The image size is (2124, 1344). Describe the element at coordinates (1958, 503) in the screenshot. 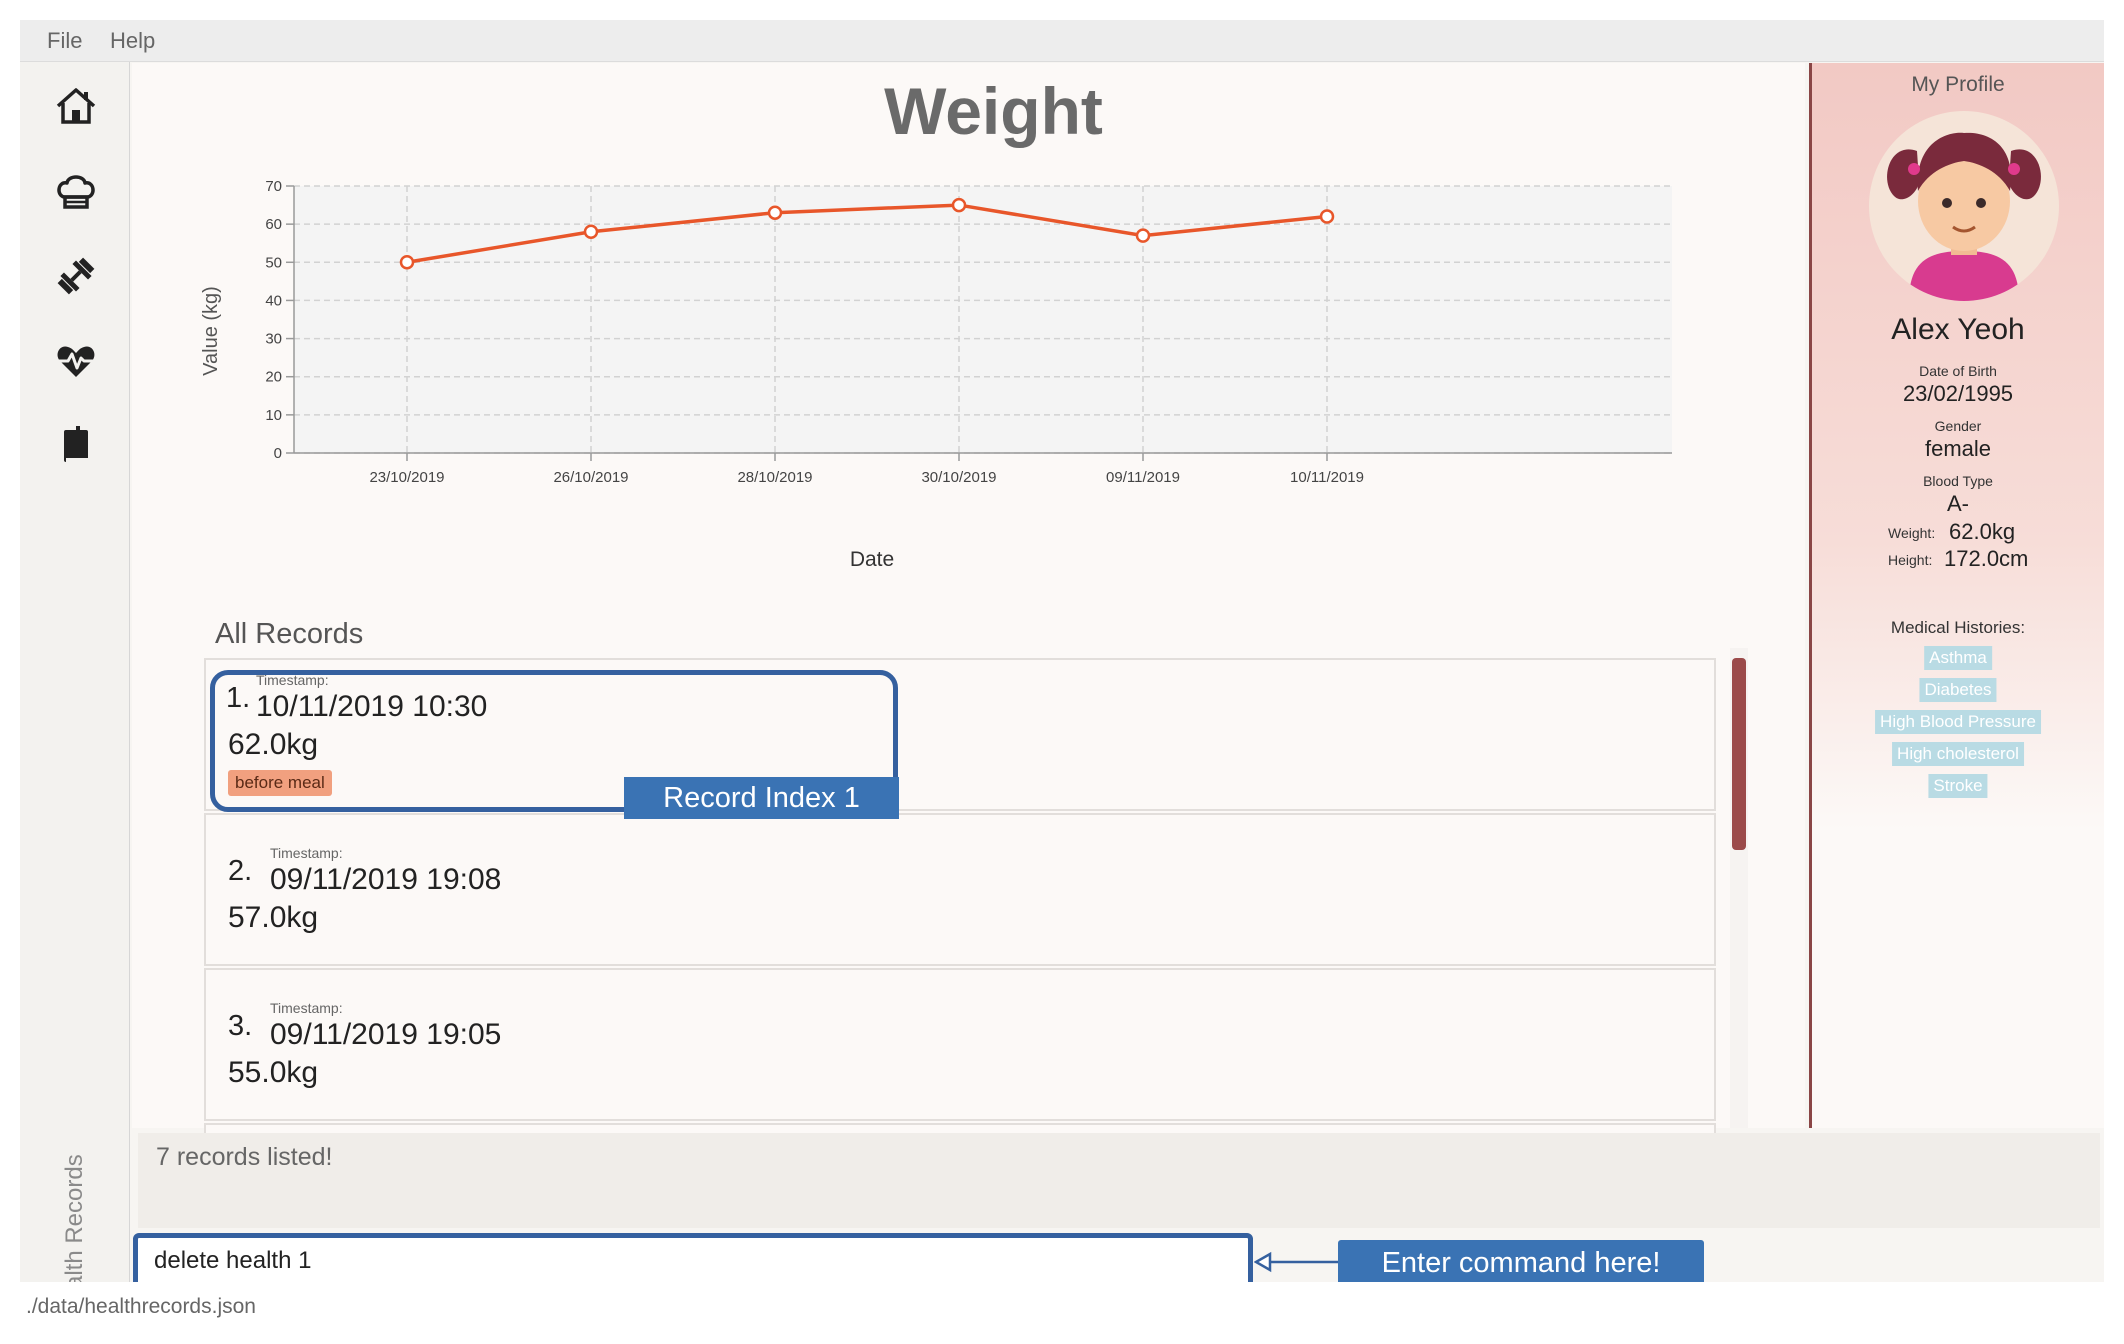

I see `blood-type-value: A-` at that location.